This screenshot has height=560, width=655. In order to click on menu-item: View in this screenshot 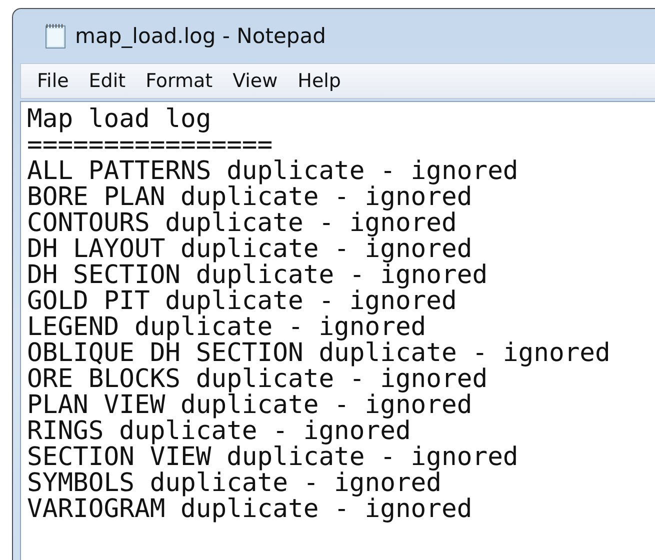, I will do `click(255, 81)`.